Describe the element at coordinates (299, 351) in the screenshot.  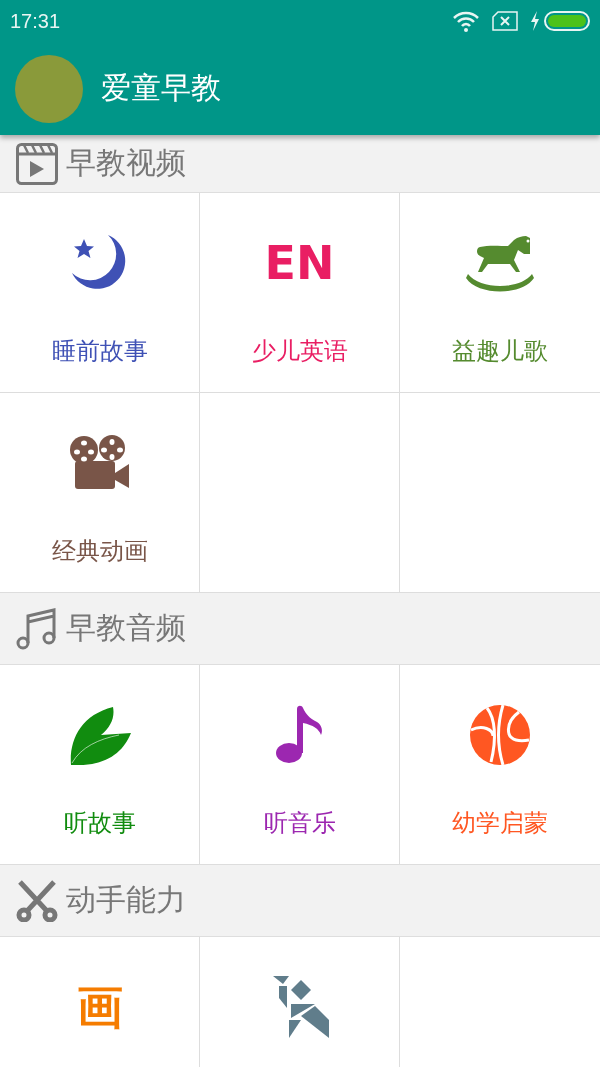
I see `category-label: 少儿英语` at that location.